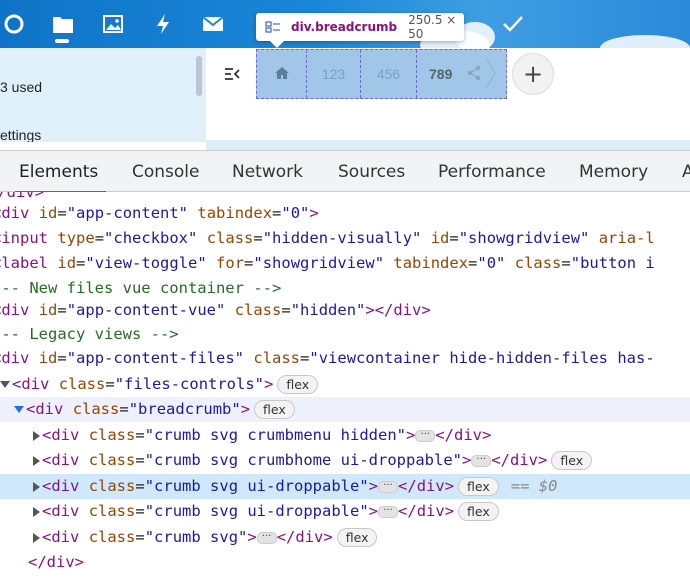  Describe the element at coordinates (474, 74) in the screenshot. I see `share-icon` at that location.